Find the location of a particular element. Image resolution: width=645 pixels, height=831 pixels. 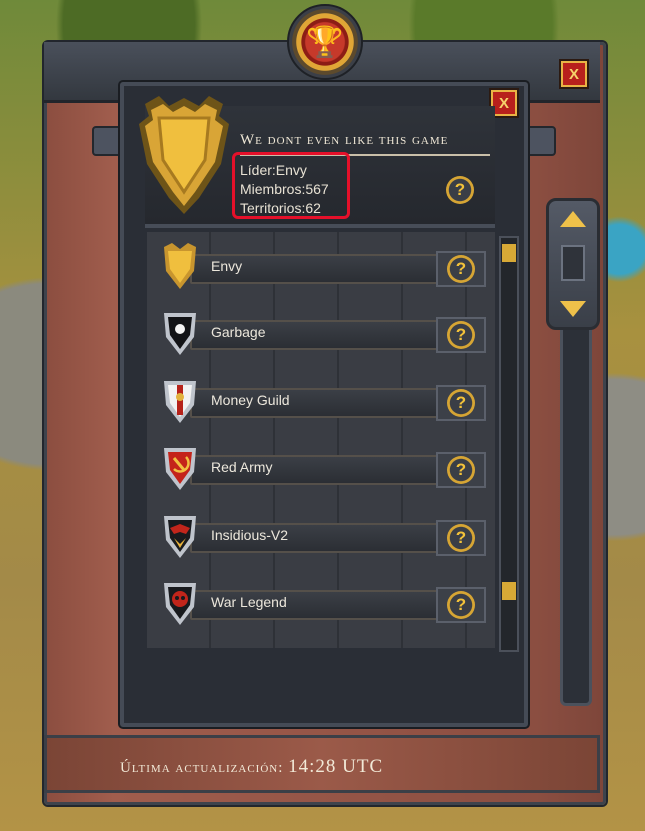

list-item: Money Guild ? is located at coordinates (323, 401).